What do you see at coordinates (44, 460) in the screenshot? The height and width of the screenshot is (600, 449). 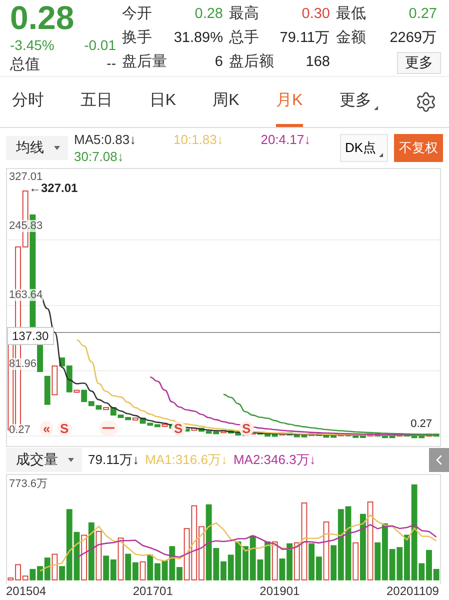 I see `indicator-dropdown: 成交量` at bounding box center [44, 460].